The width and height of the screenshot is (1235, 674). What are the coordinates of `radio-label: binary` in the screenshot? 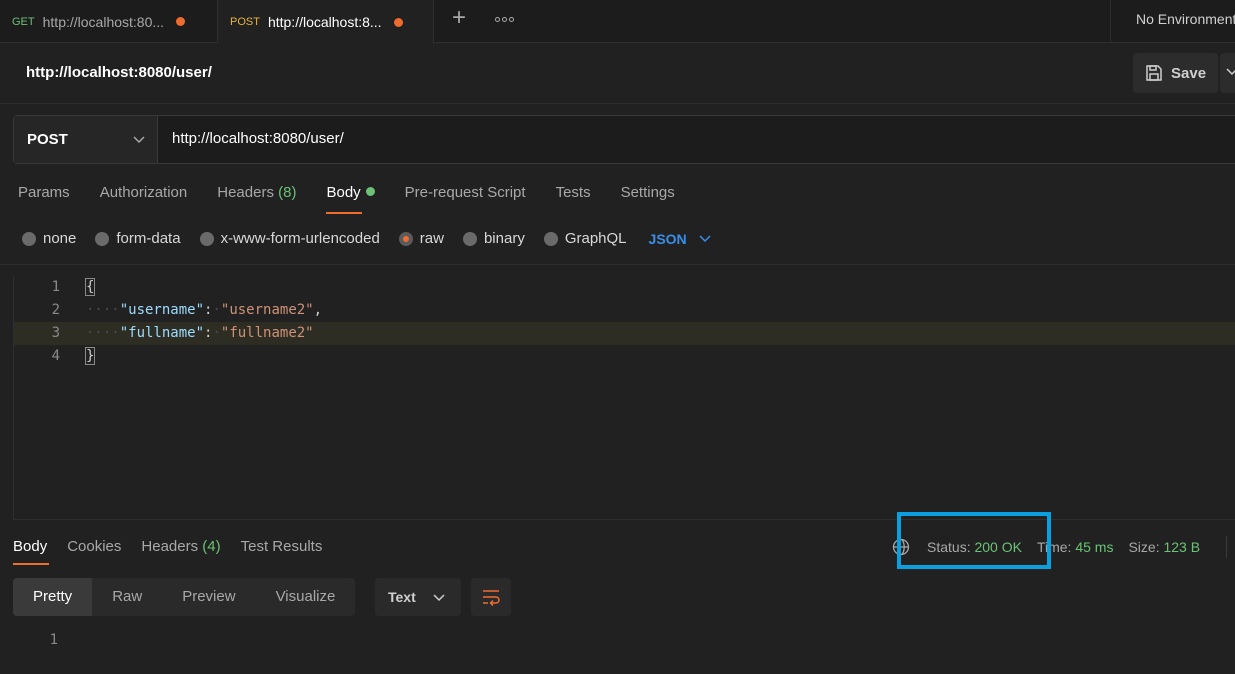 It's located at (504, 238).